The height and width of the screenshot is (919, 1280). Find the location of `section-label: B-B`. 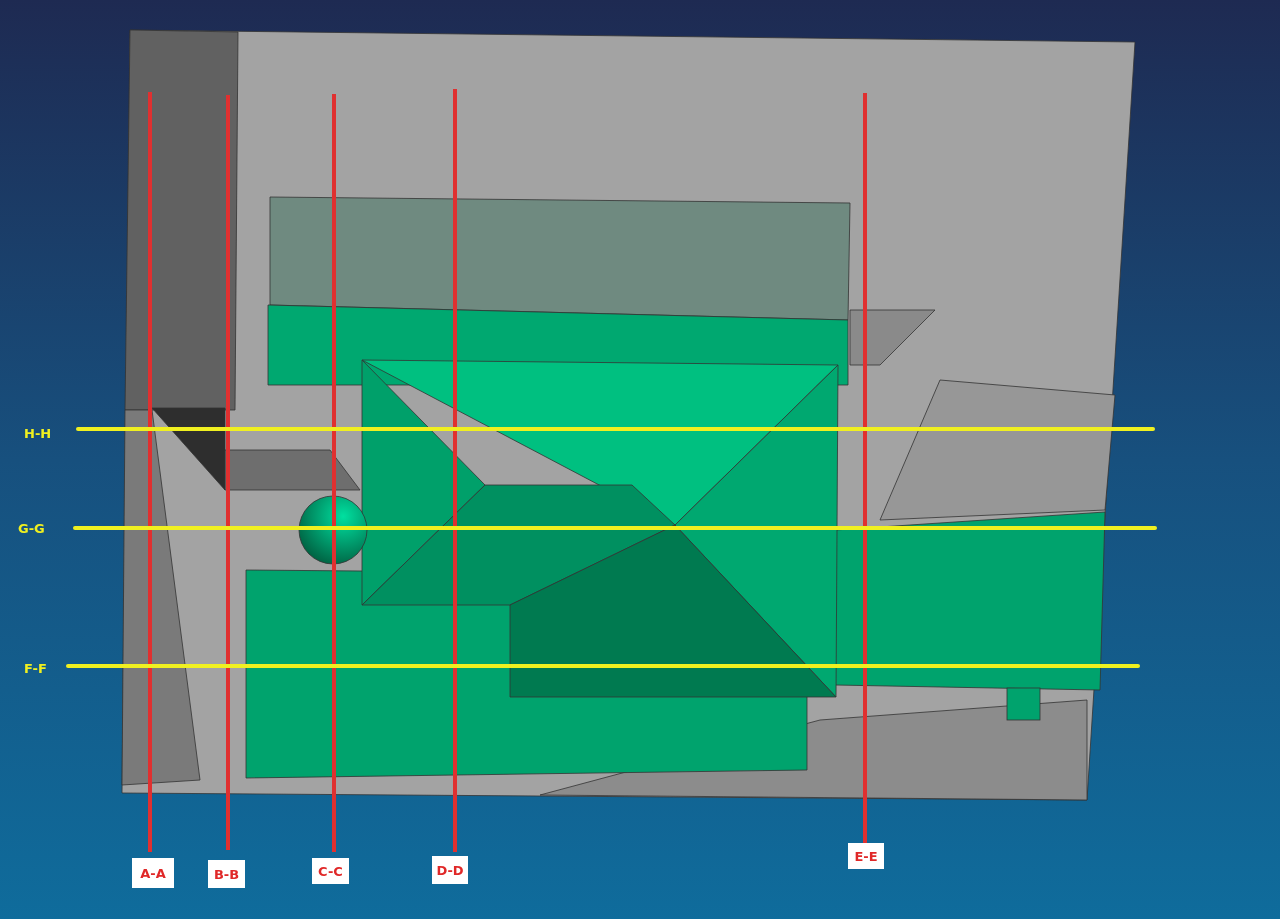

section-label: B-B is located at coordinates (226, 874).